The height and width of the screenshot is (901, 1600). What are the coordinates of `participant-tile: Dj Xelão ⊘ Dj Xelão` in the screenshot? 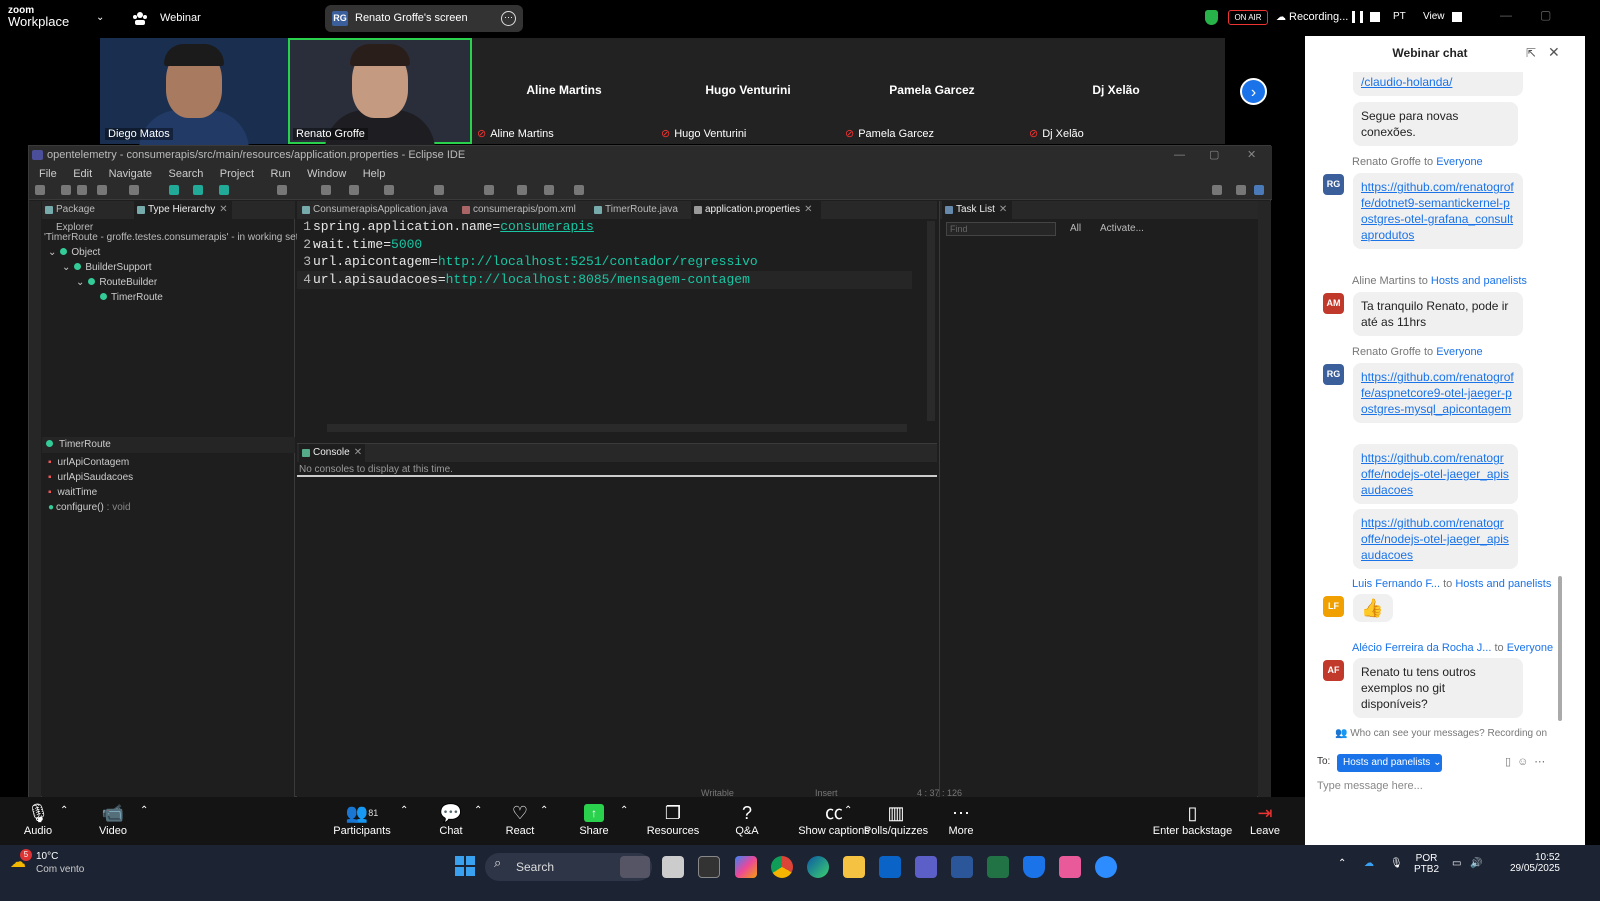 It's located at (1116, 91).